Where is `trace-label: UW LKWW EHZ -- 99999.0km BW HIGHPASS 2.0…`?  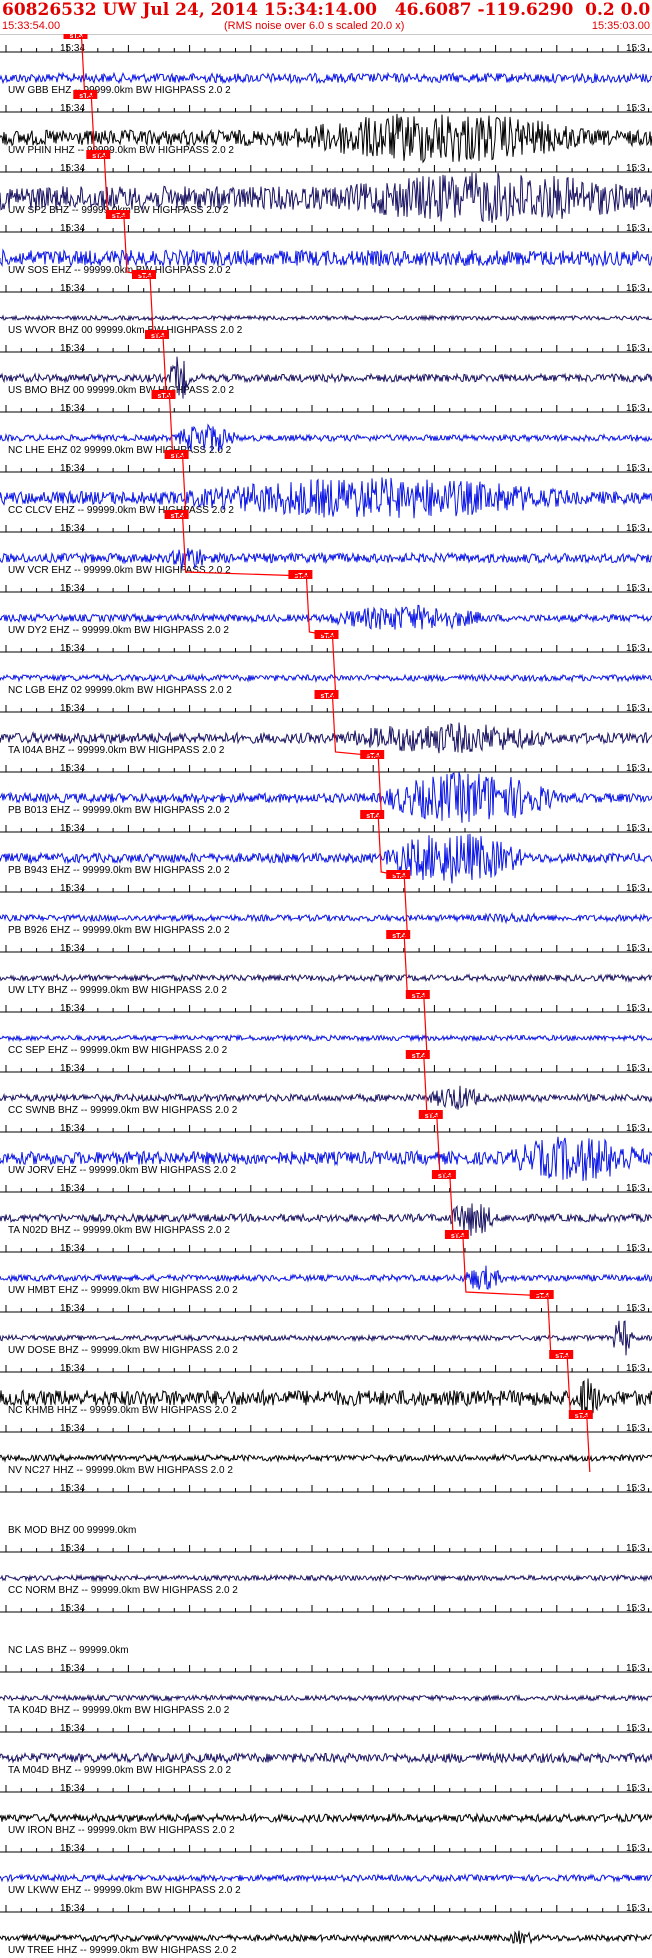
trace-label: UW LKWW EHZ -- 99999.0km BW HIGHPASS 2.0… is located at coordinates (124, 1890).